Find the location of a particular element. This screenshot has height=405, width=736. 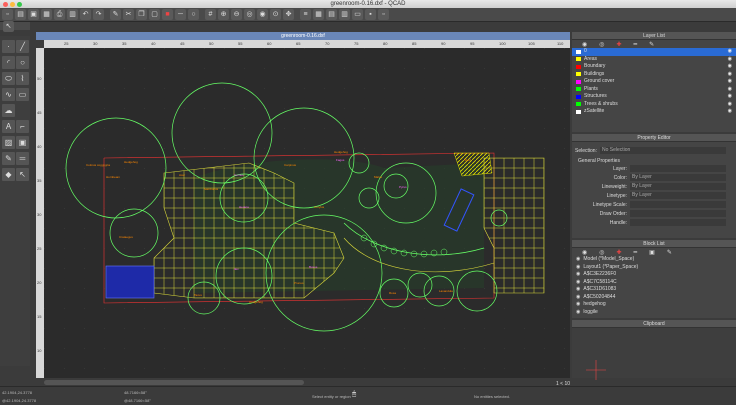

print-preview-icon: ▥ is located at coordinates (72, 14).